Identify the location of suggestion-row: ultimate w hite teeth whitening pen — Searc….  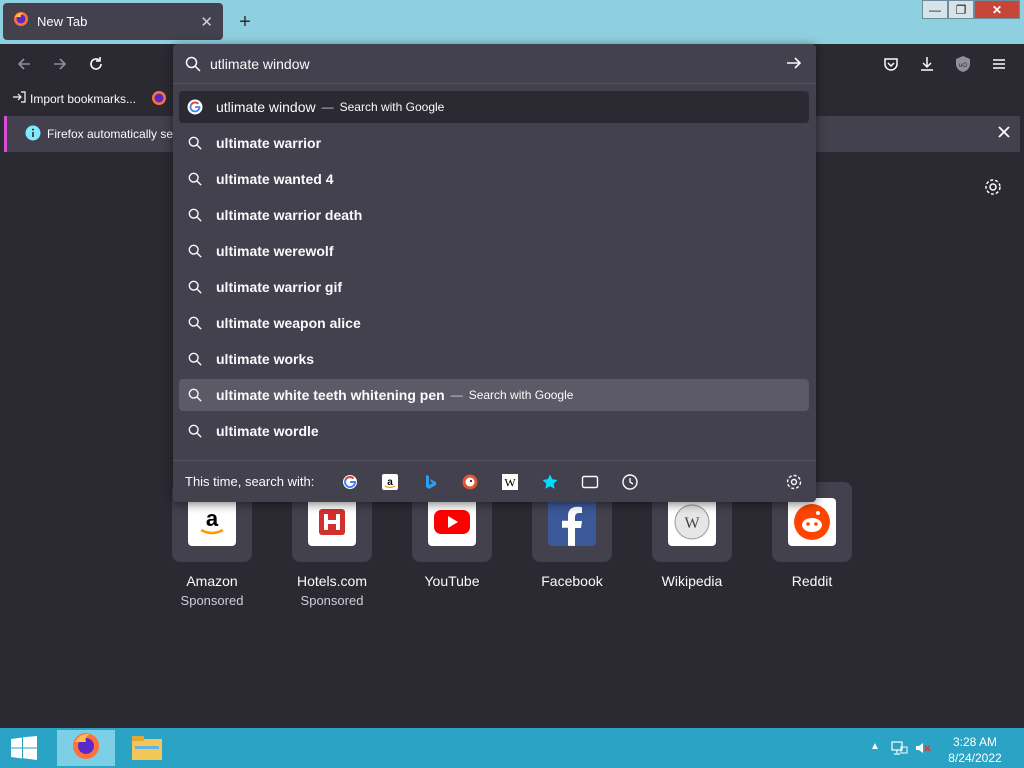
(494, 395).